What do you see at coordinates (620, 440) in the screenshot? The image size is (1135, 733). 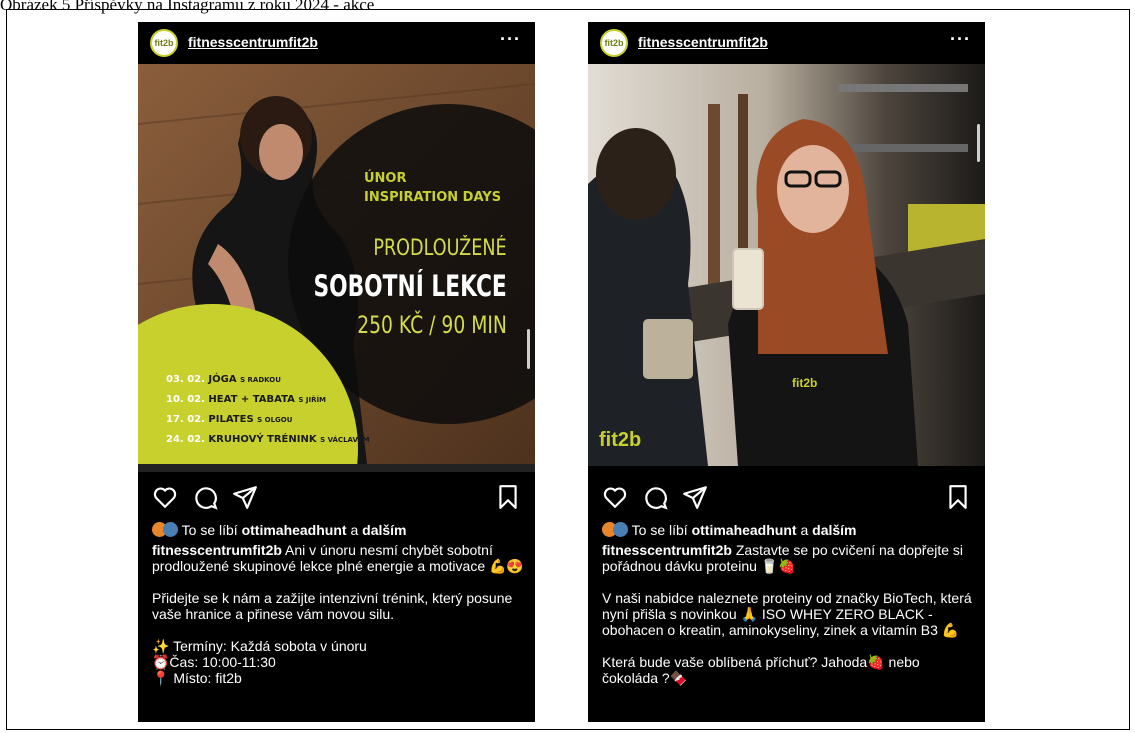 I see `photo-logo: fit2b` at bounding box center [620, 440].